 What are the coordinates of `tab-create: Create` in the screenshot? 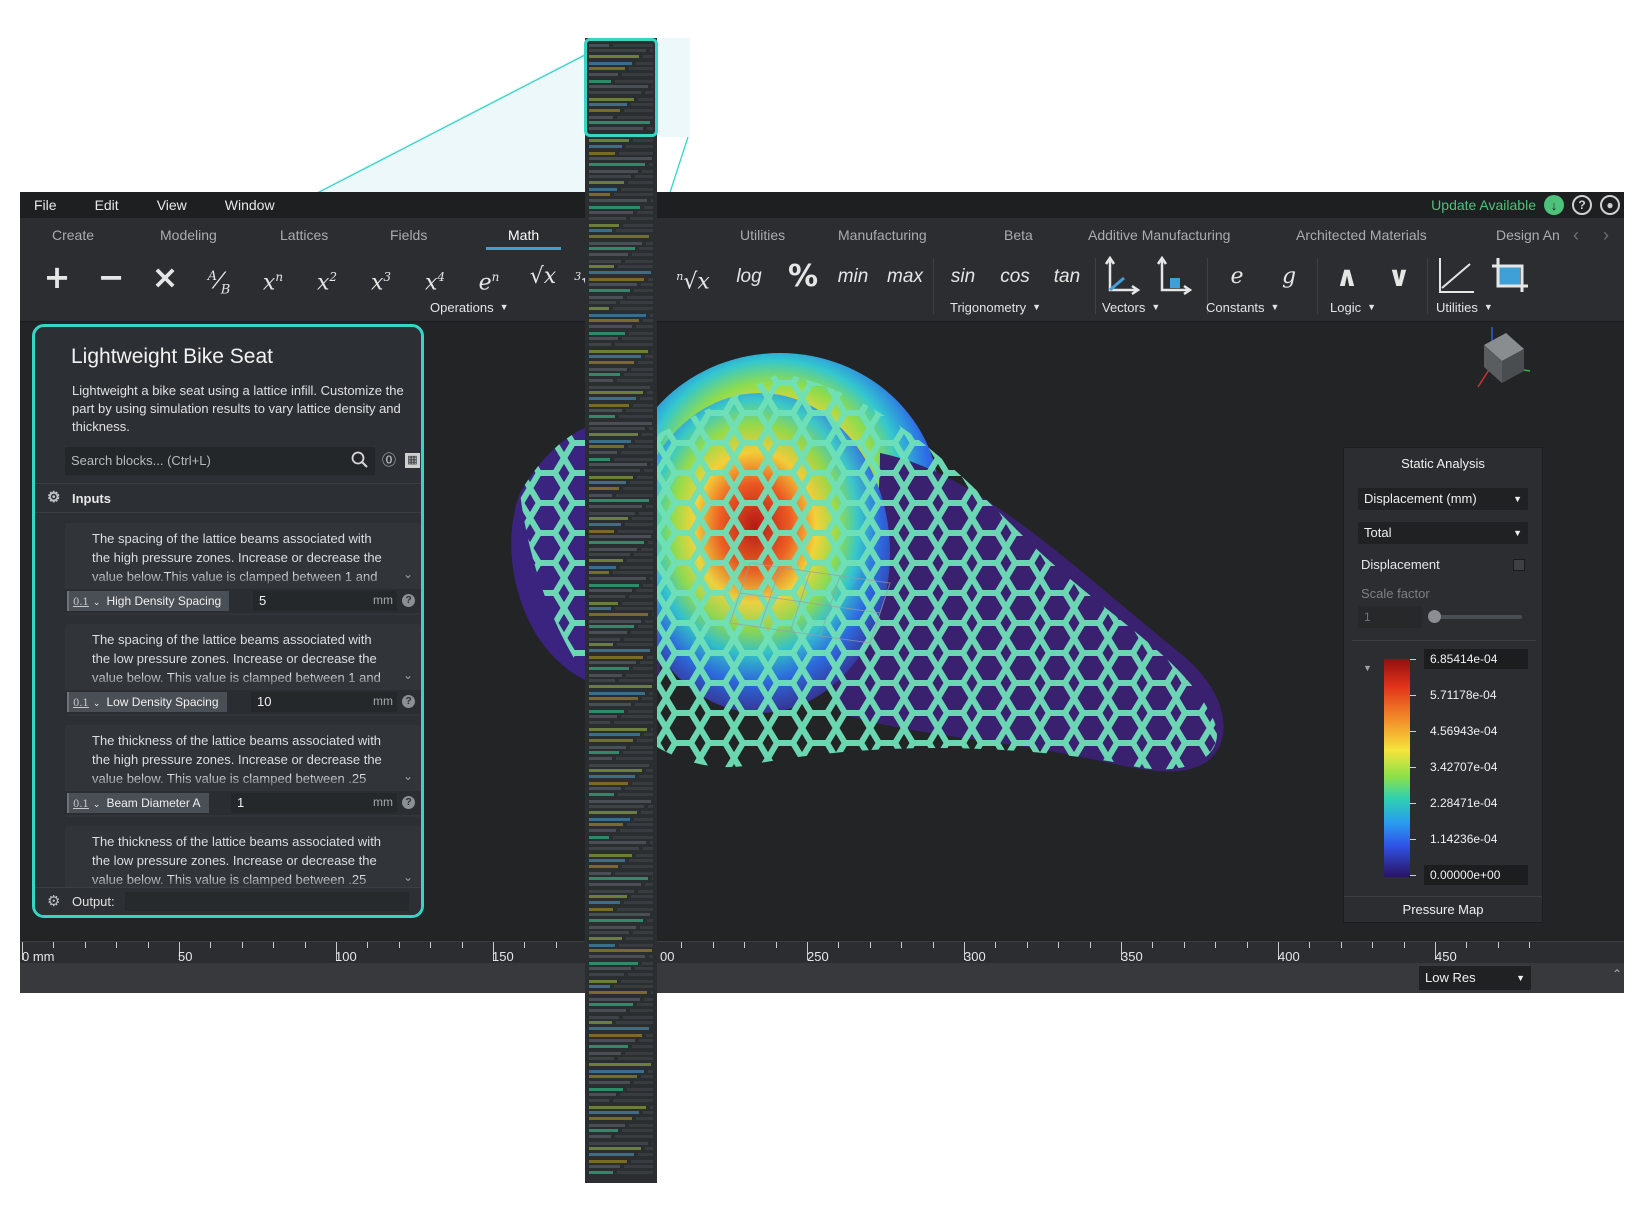 It's located at (73, 235).